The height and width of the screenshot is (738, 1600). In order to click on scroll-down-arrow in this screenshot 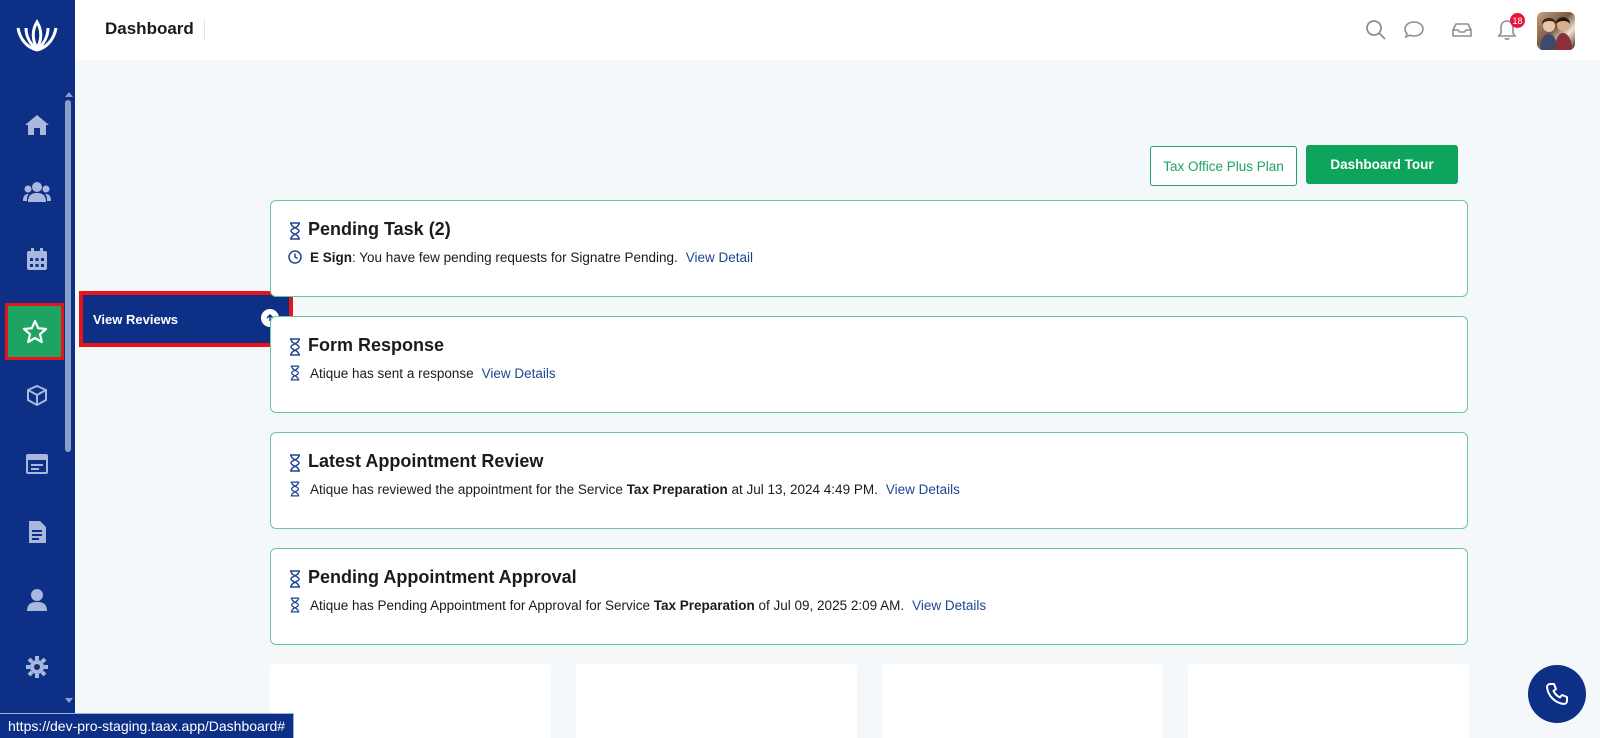, I will do `click(69, 700)`.